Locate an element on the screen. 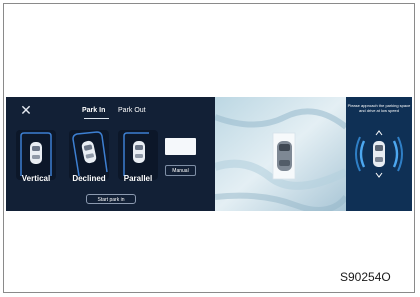  start-park-in-button: Start park in is located at coordinates (111, 199).